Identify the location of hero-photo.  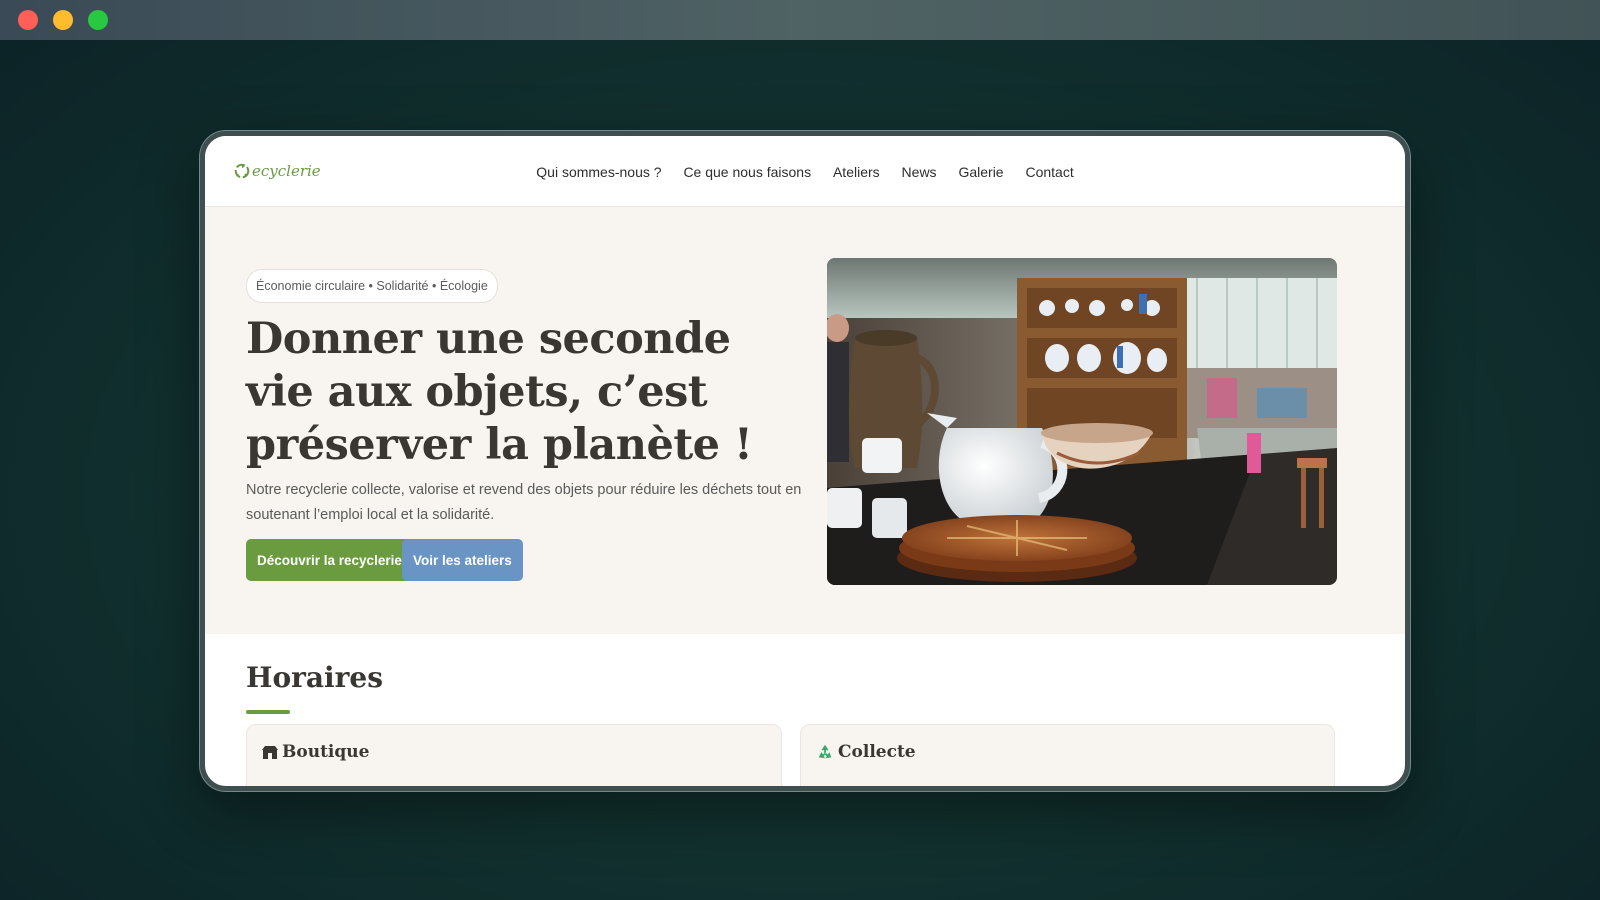
(1082, 421).